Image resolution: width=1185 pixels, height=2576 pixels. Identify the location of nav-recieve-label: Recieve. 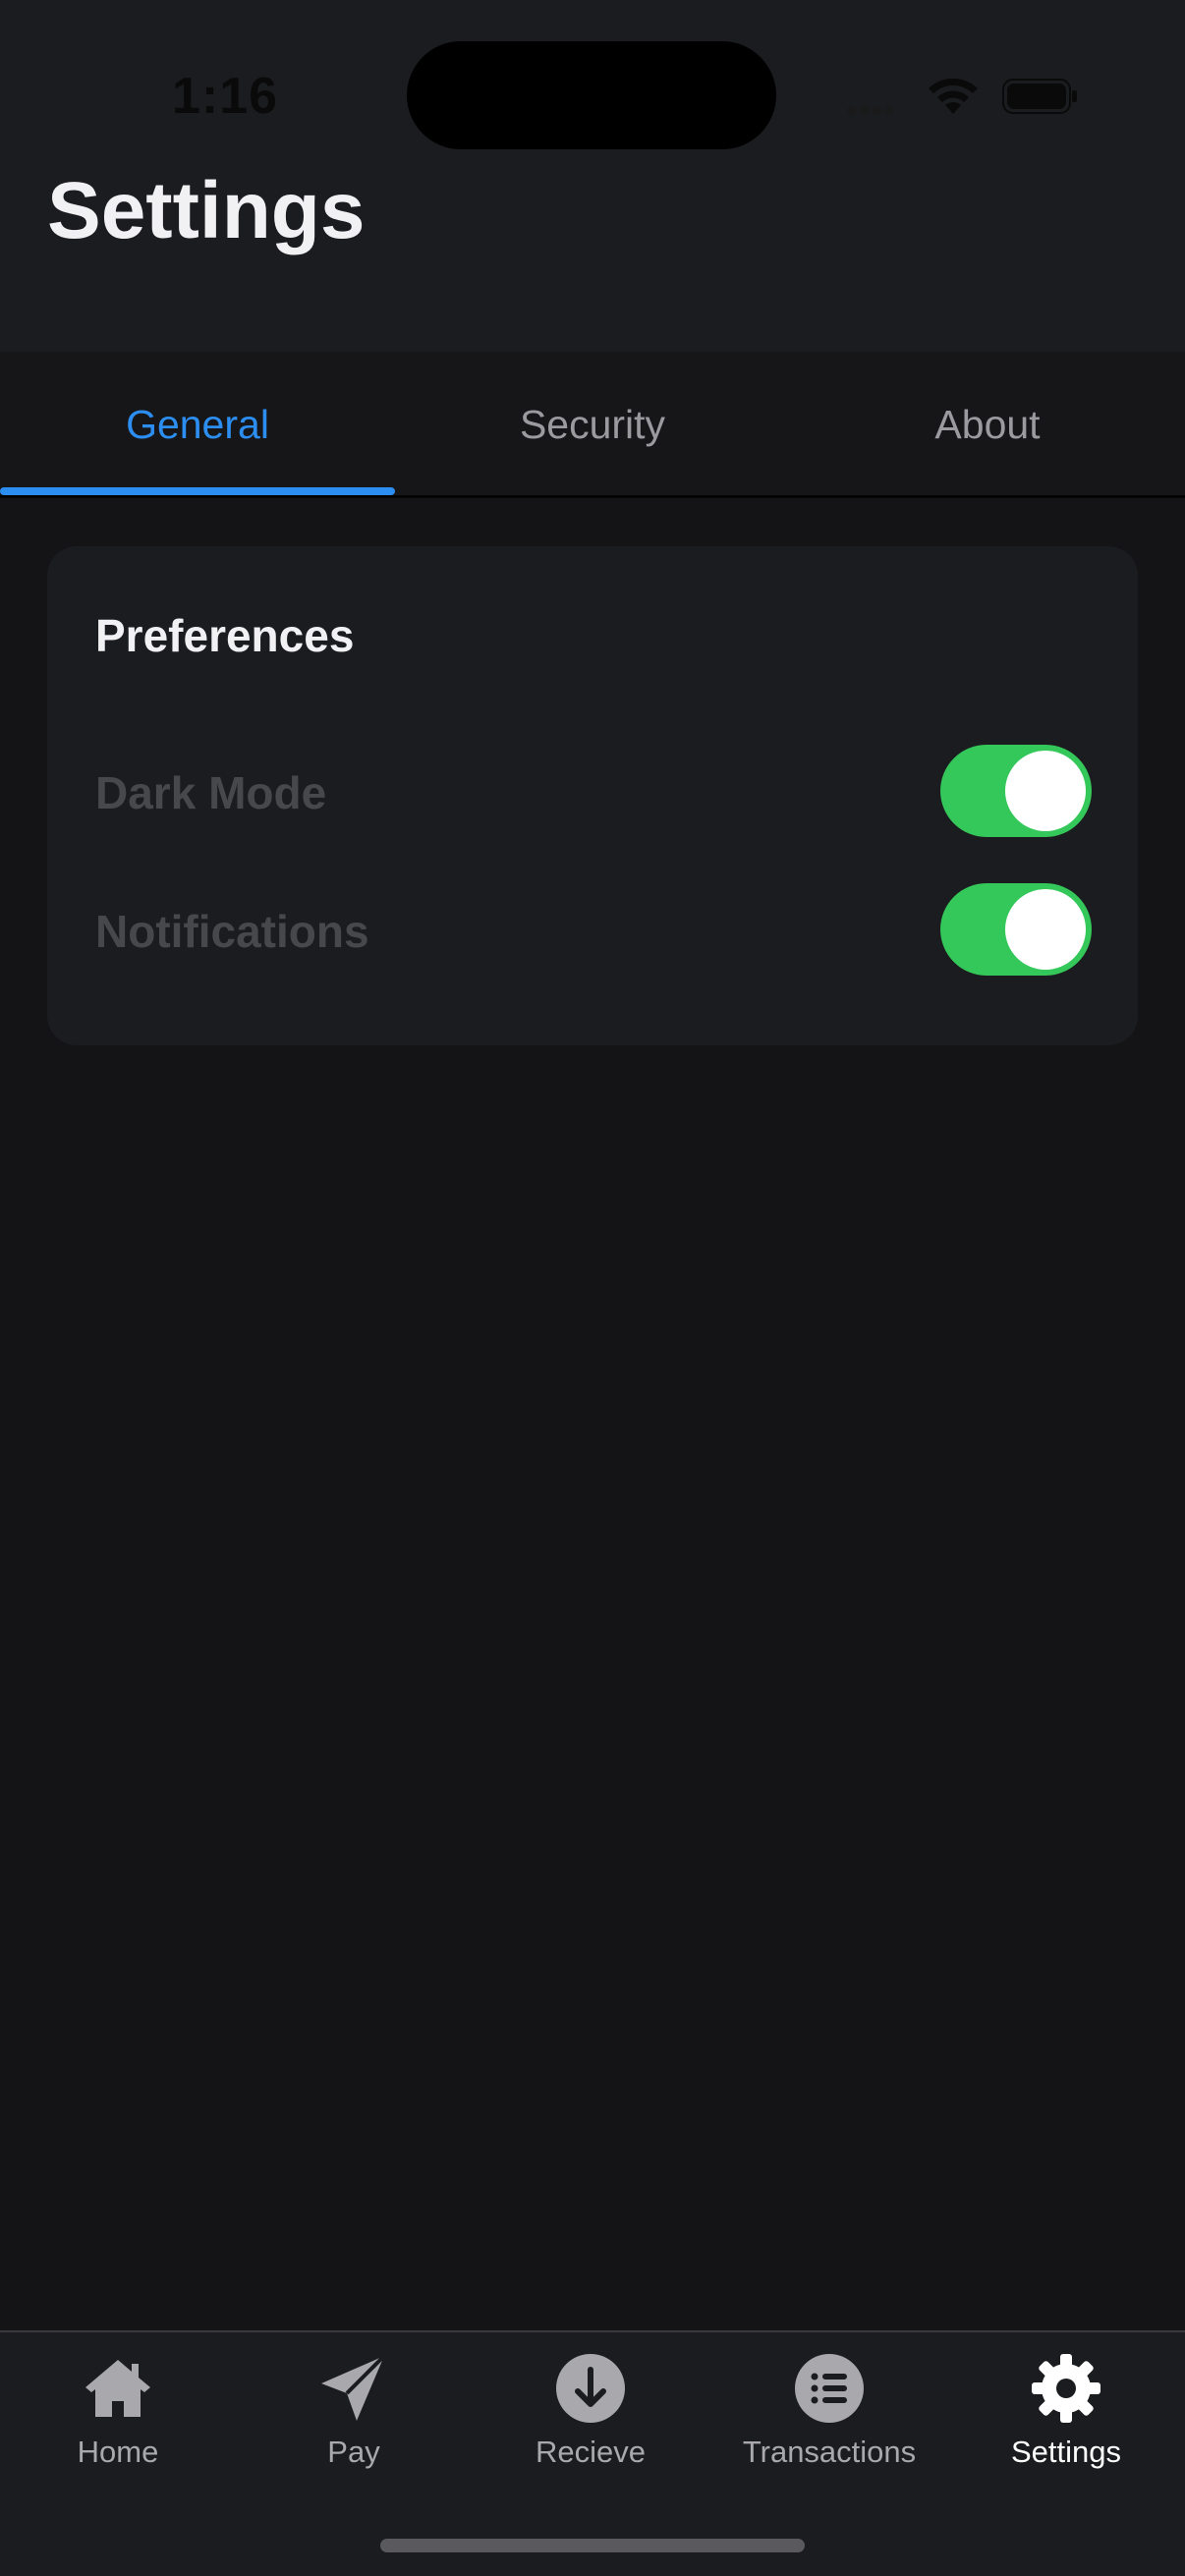
(591, 2452).